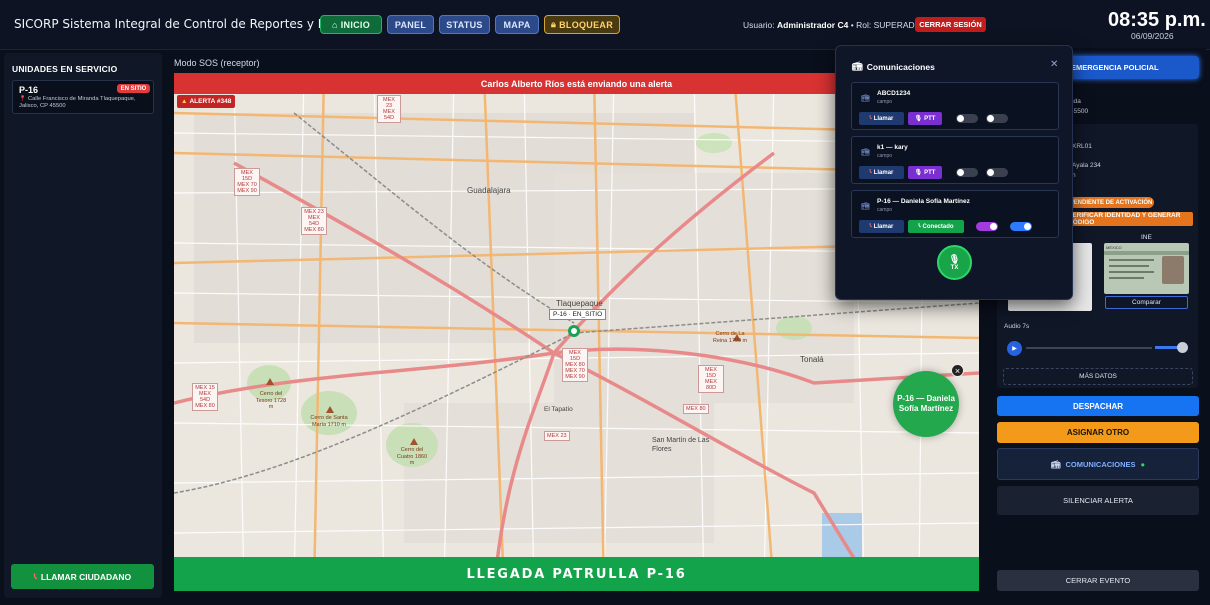  Describe the element at coordinates (247, 182) in the screenshot. I see `highway-shield: MEX 15D MEX 70 MEX 90` at that location.